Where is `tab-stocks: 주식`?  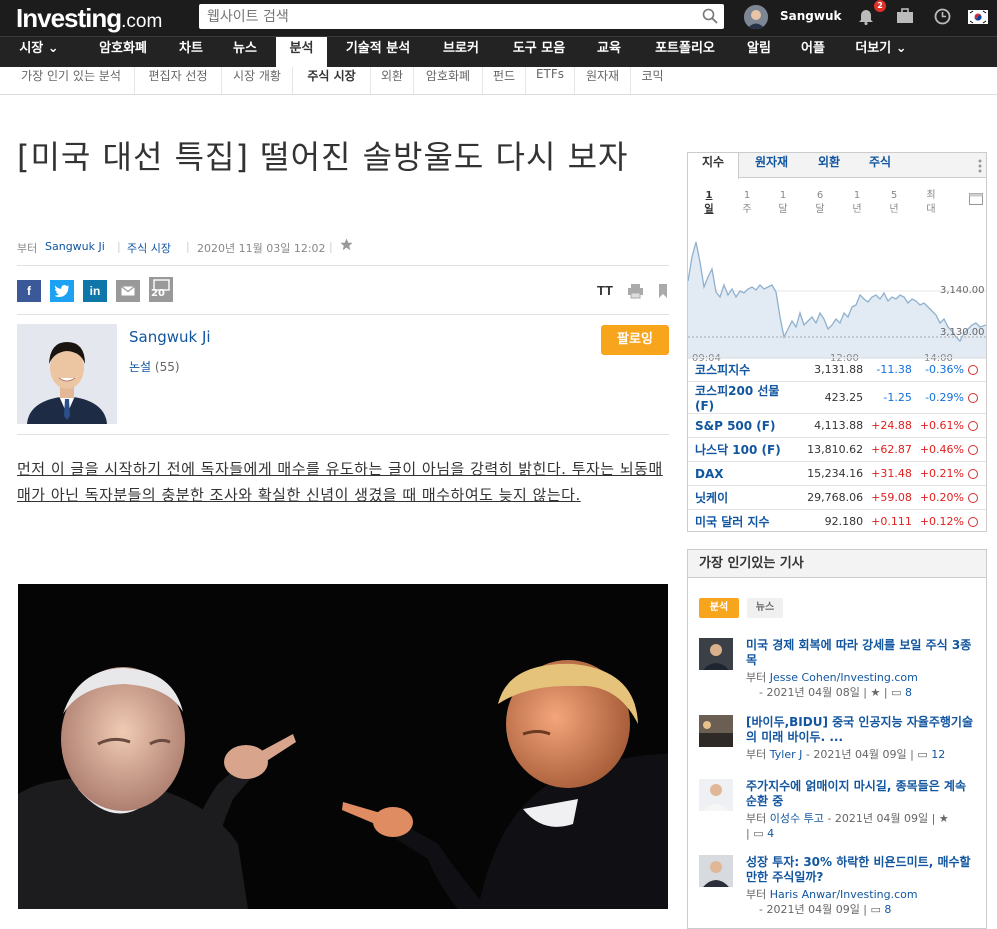
tab-stocks: 주식 is located at coordinates (880, 165).